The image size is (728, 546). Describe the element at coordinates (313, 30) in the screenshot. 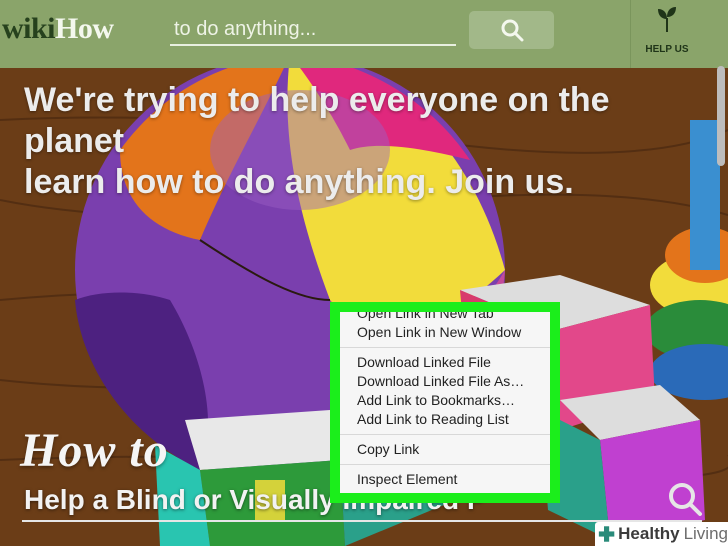

I see `search-input` at that location.